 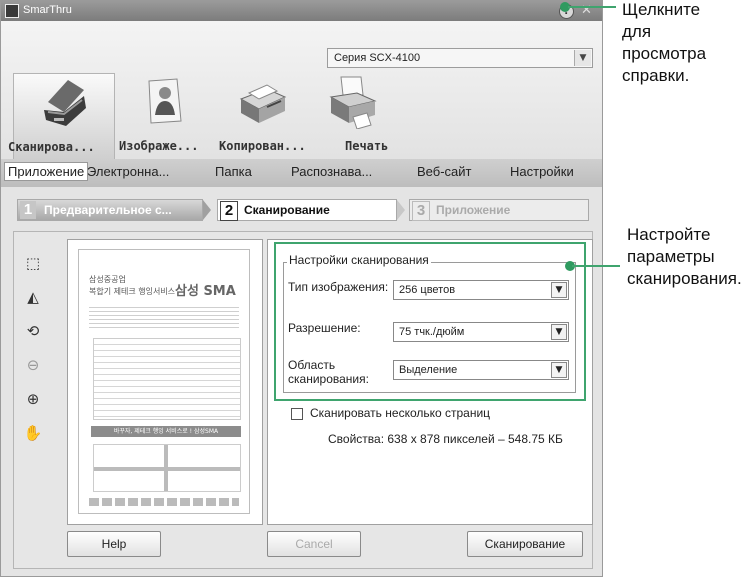 What do you see at coordinates (596, 266) in the screenshot?
I see `settings-callout-line` at bounding box center [596, 266].